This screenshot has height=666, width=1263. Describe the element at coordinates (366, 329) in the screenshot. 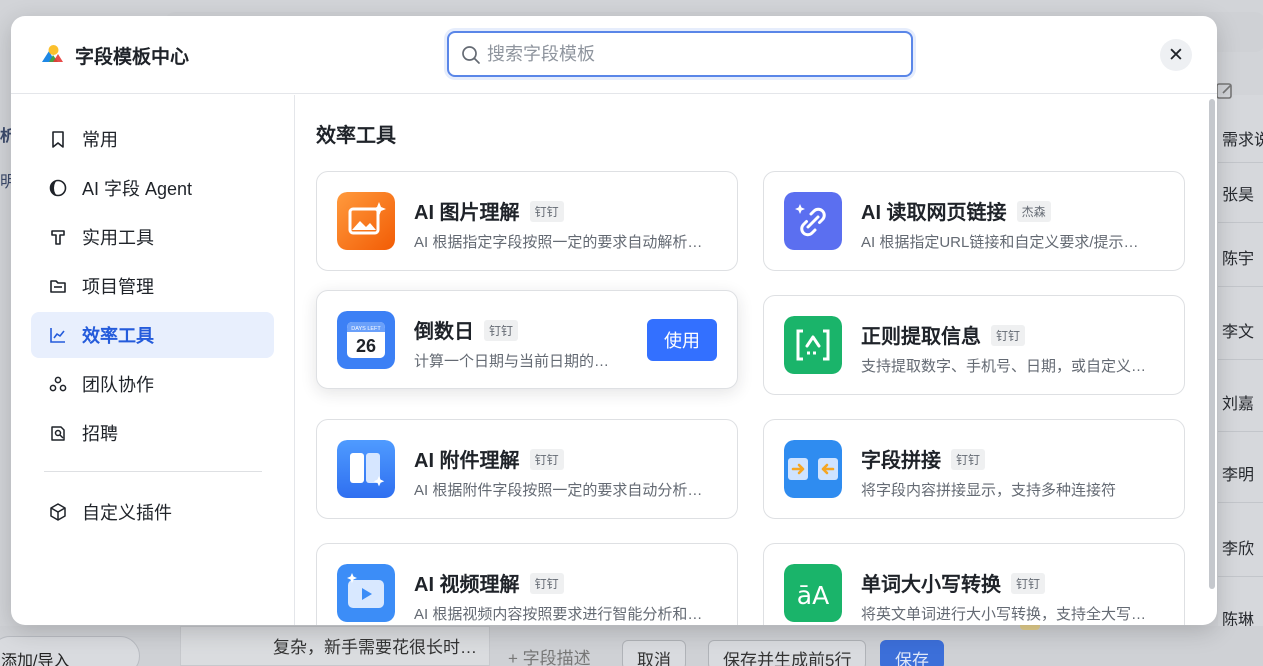

I see `calendar-days-left-label: DAYS LEFT` at that location.